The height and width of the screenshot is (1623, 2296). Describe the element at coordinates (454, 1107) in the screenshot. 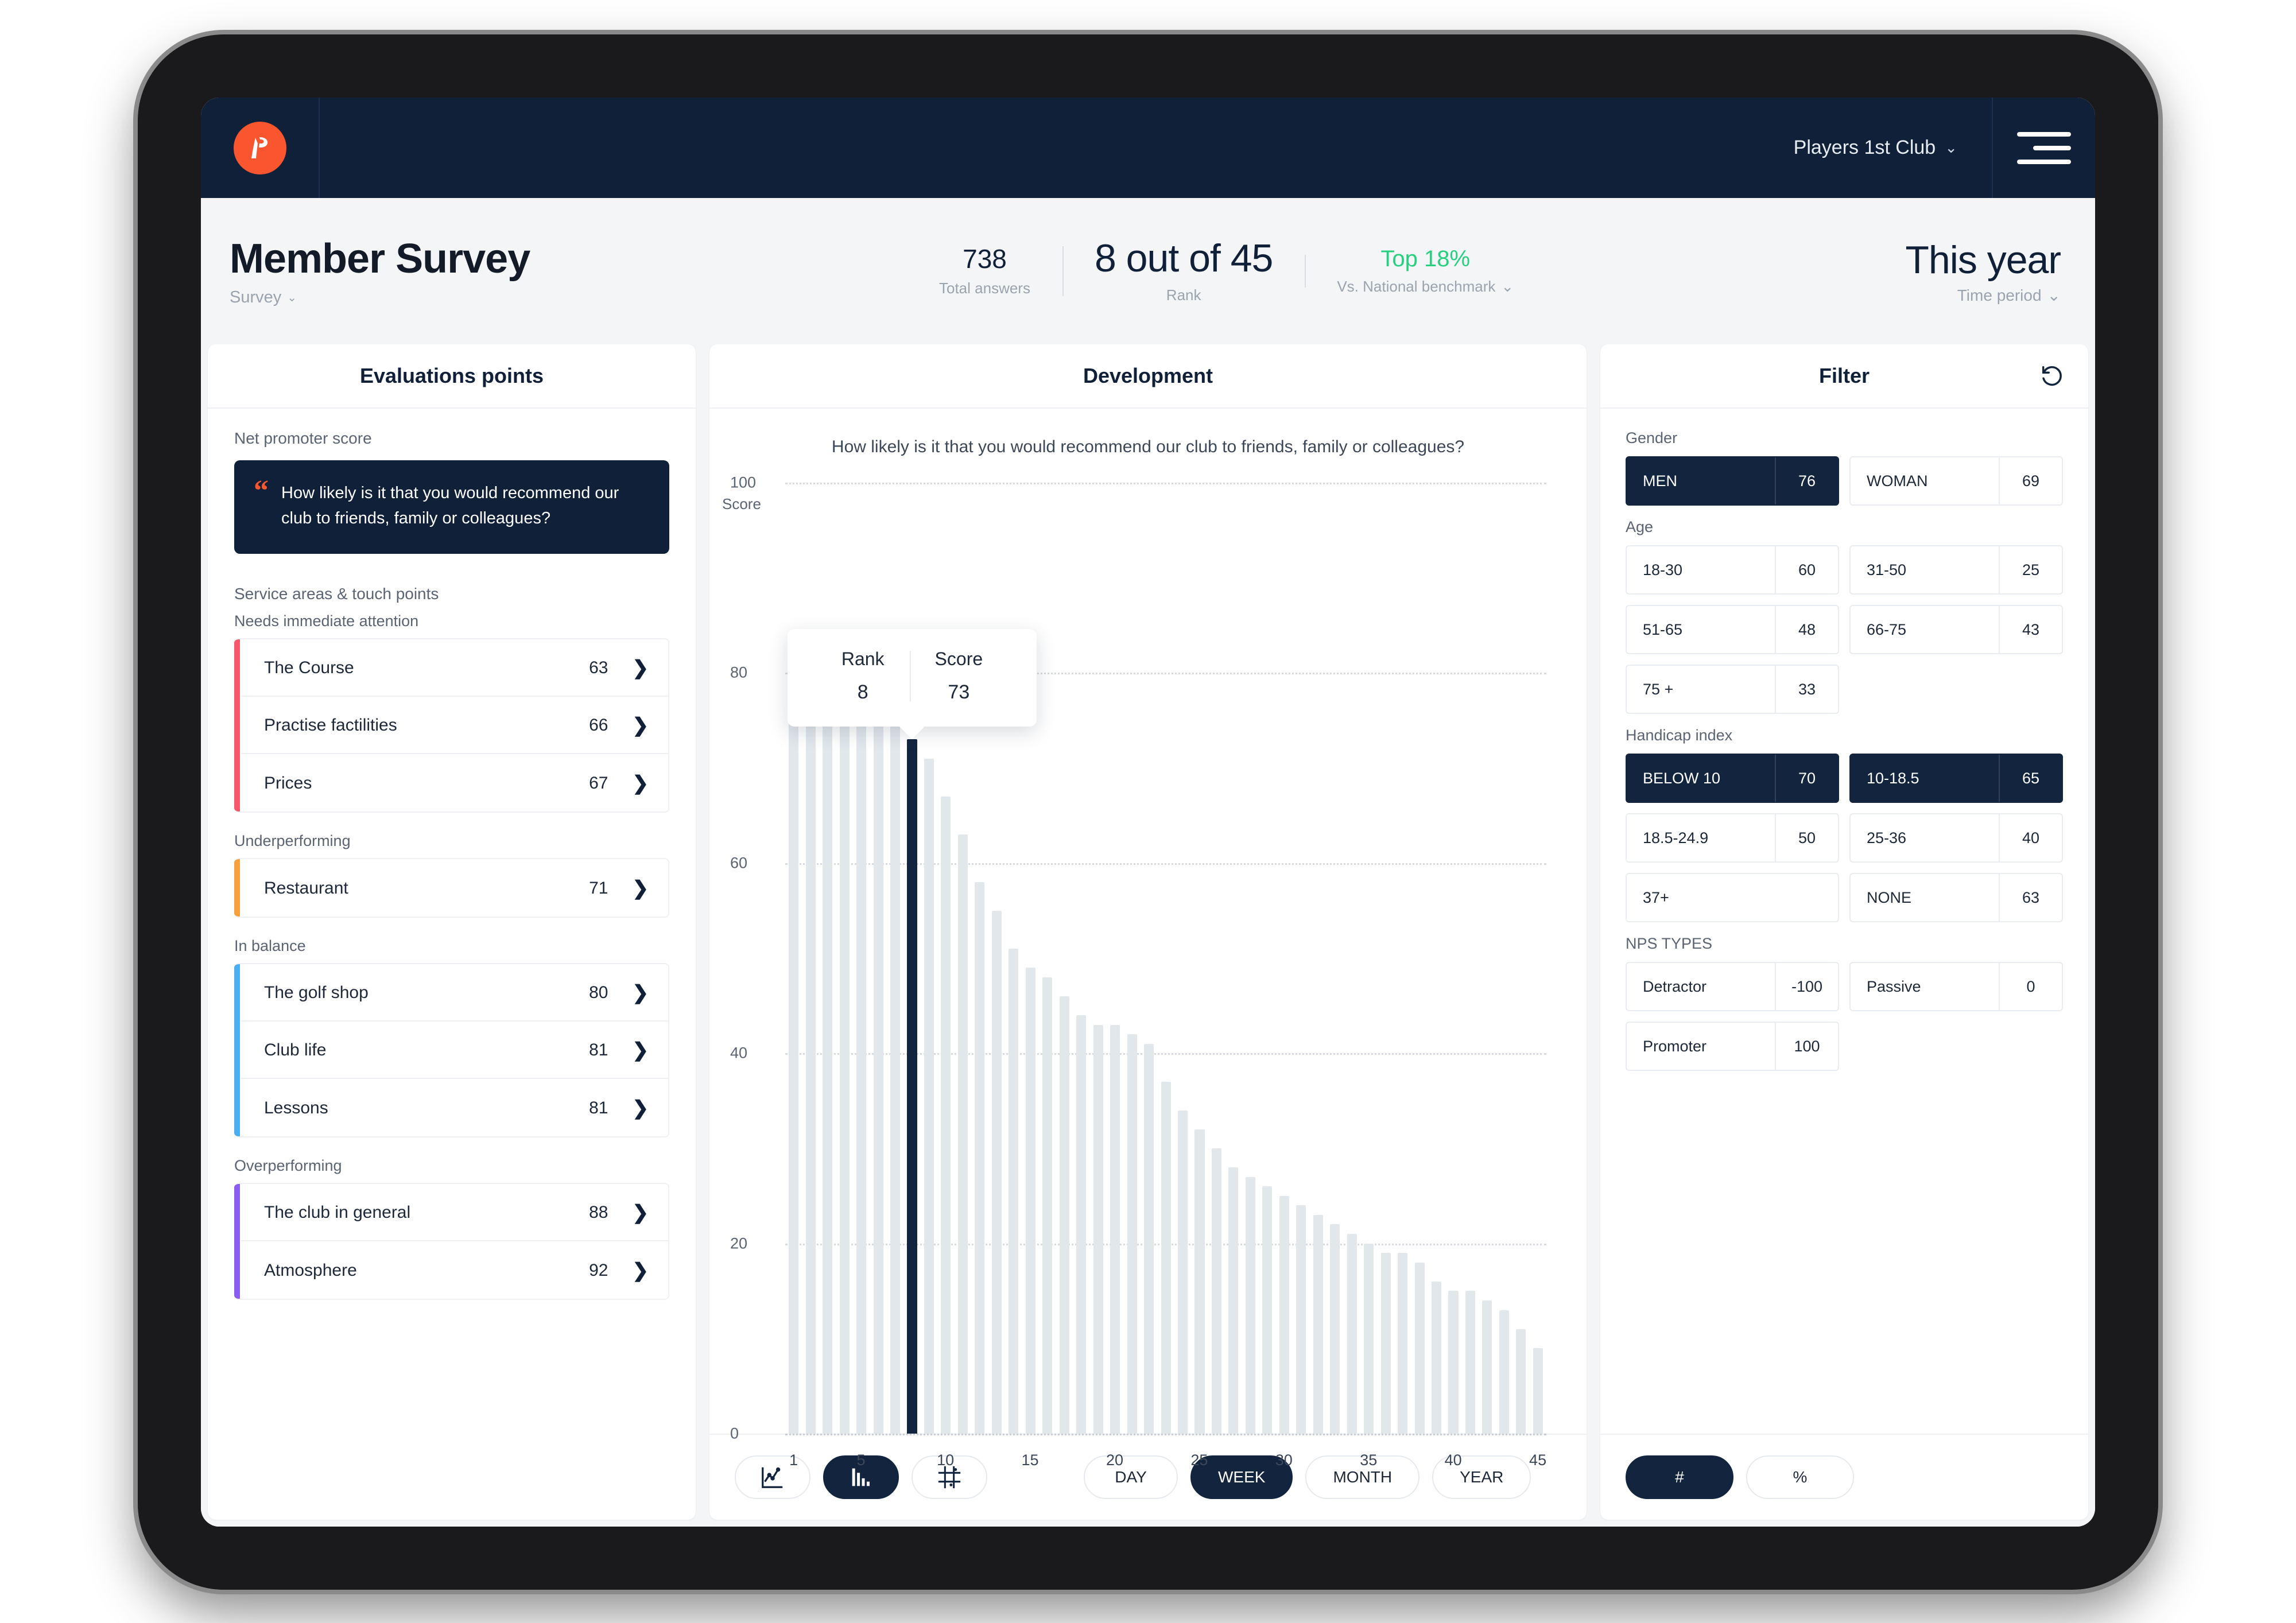

I see `table-row: Lessons 81 ❯` at that location.